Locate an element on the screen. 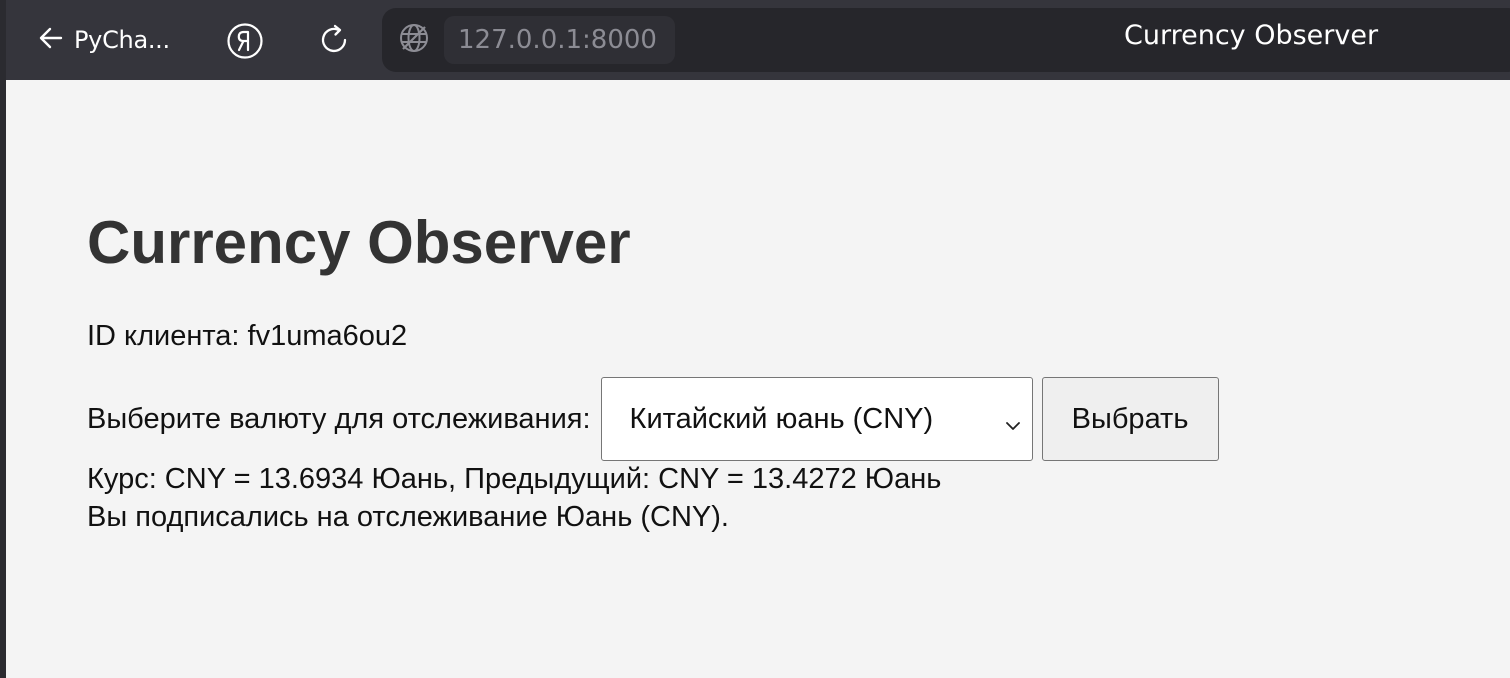 This screenshot has width=1510, height=678. globe-icon is located at coordinates (414, 40).